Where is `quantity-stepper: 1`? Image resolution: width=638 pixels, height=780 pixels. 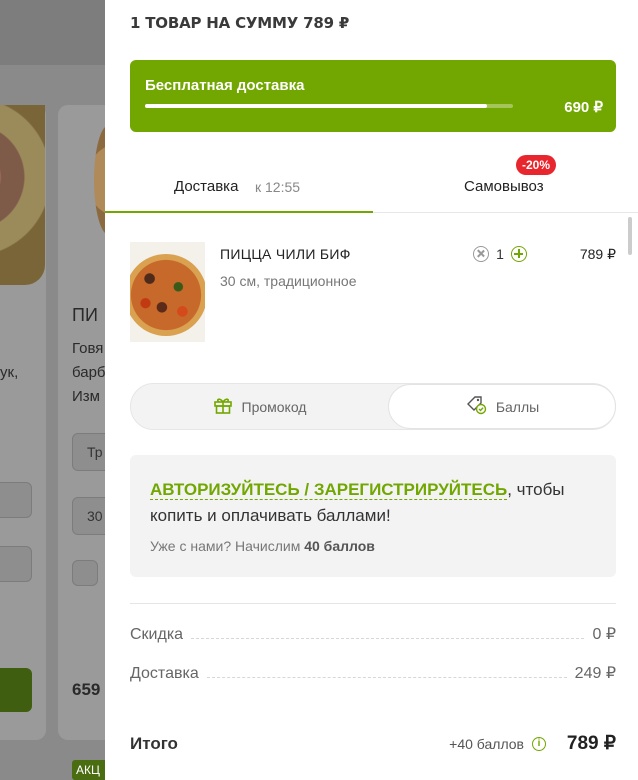
quantity-stepper: 1 is located at coordinates (500, 254).